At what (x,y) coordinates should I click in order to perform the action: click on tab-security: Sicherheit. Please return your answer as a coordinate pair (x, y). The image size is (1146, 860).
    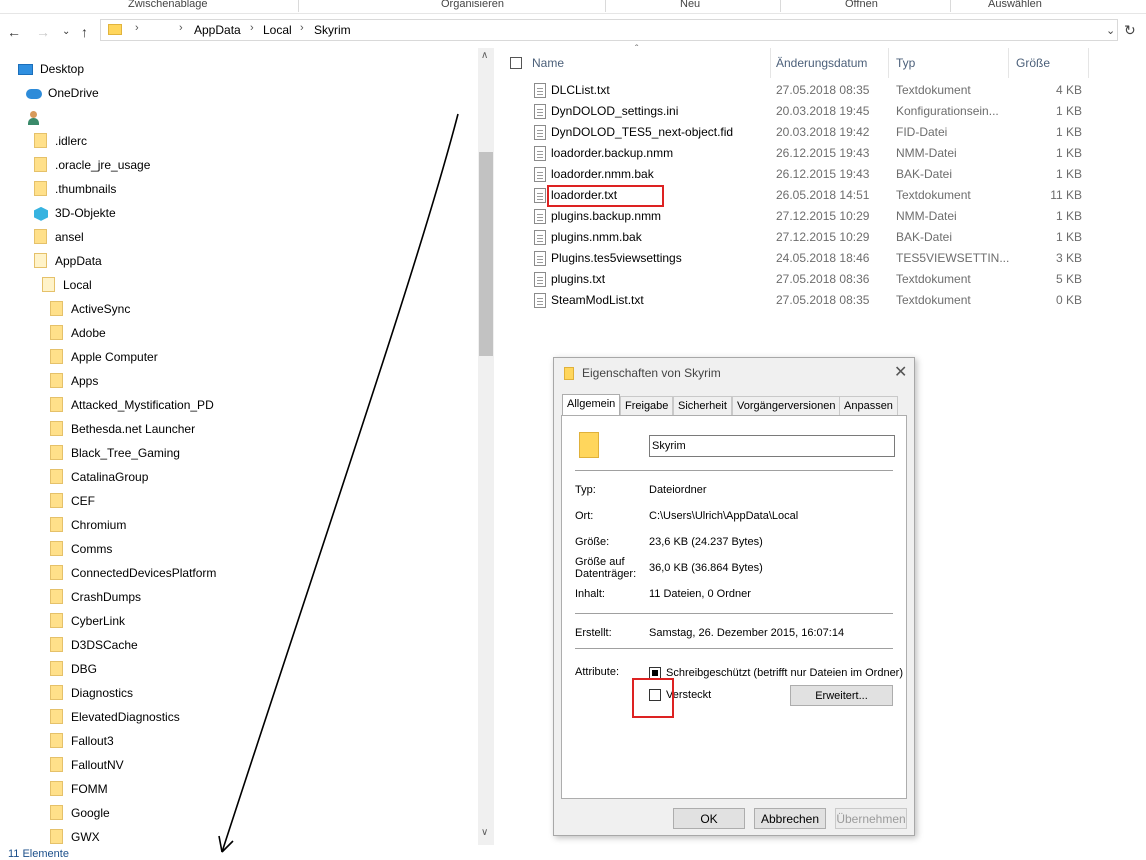
    Looking at the image, I should click on (702, 406).